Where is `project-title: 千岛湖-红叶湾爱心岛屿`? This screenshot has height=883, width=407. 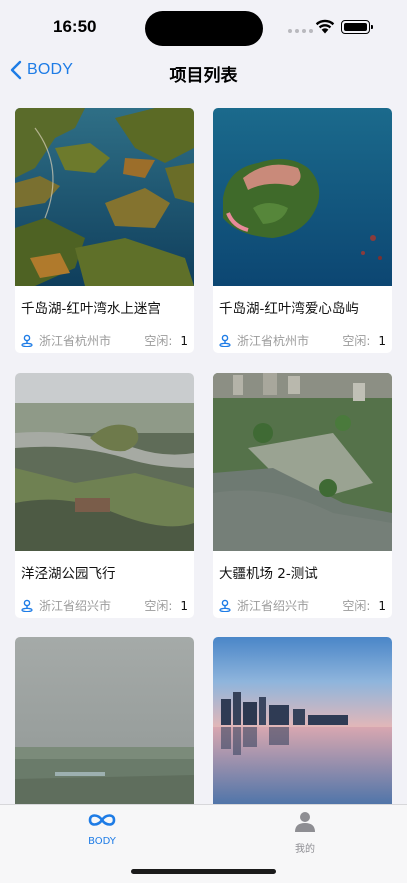
project-title: 千岛湖-红叶湾爱心岛屿 is located at coordinates (289, 309).